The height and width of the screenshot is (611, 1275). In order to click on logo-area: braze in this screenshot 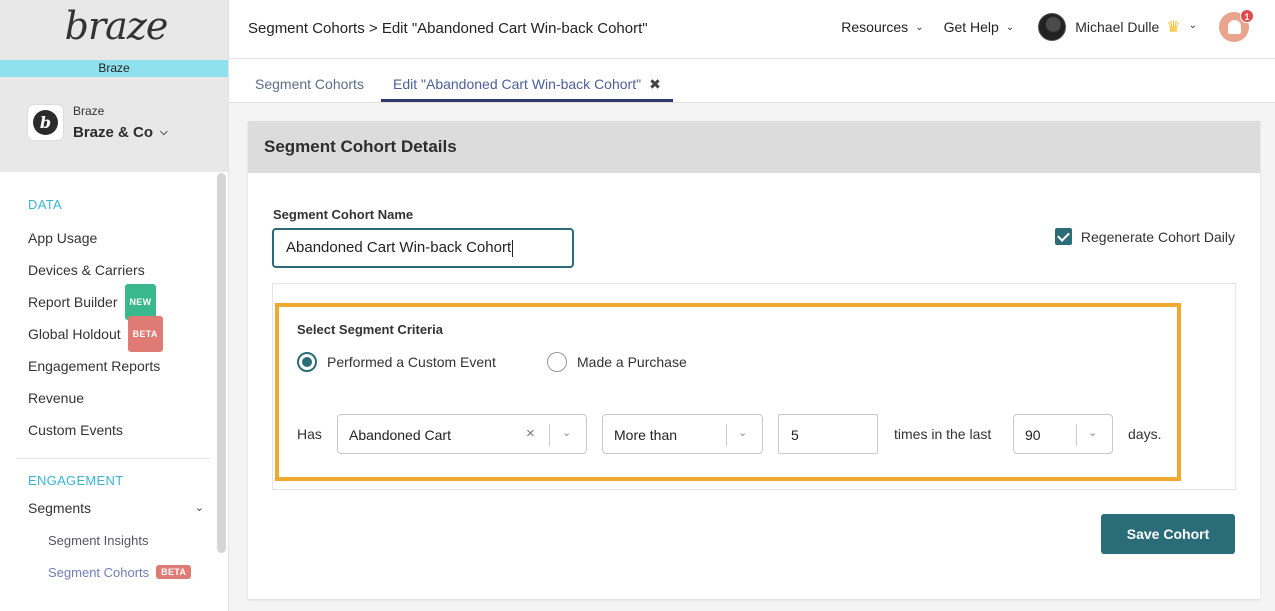, I will do `click(114, 30)`.